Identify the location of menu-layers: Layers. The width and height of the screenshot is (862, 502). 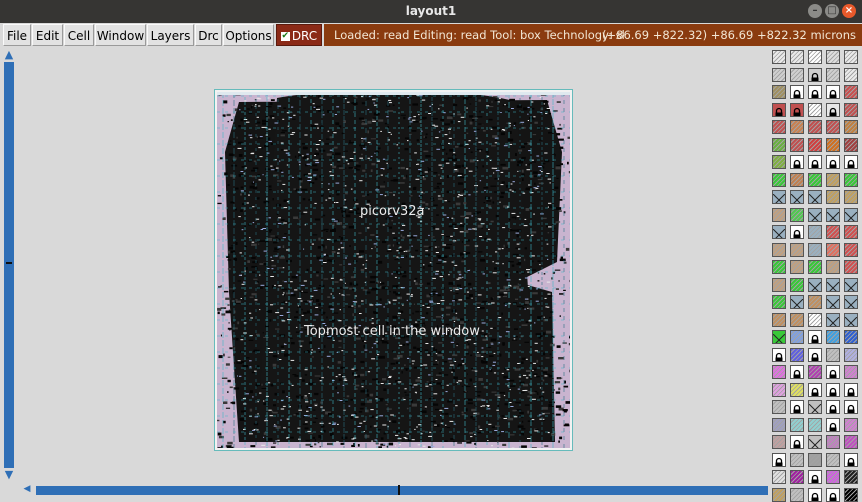
(170, 35).